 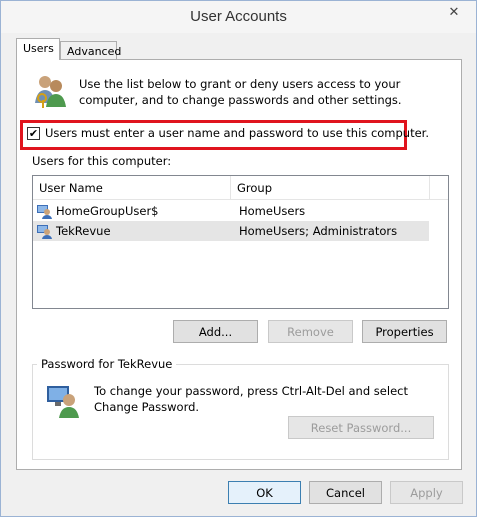 I want to click on ok-button: OK, so click(x=264, y=492).